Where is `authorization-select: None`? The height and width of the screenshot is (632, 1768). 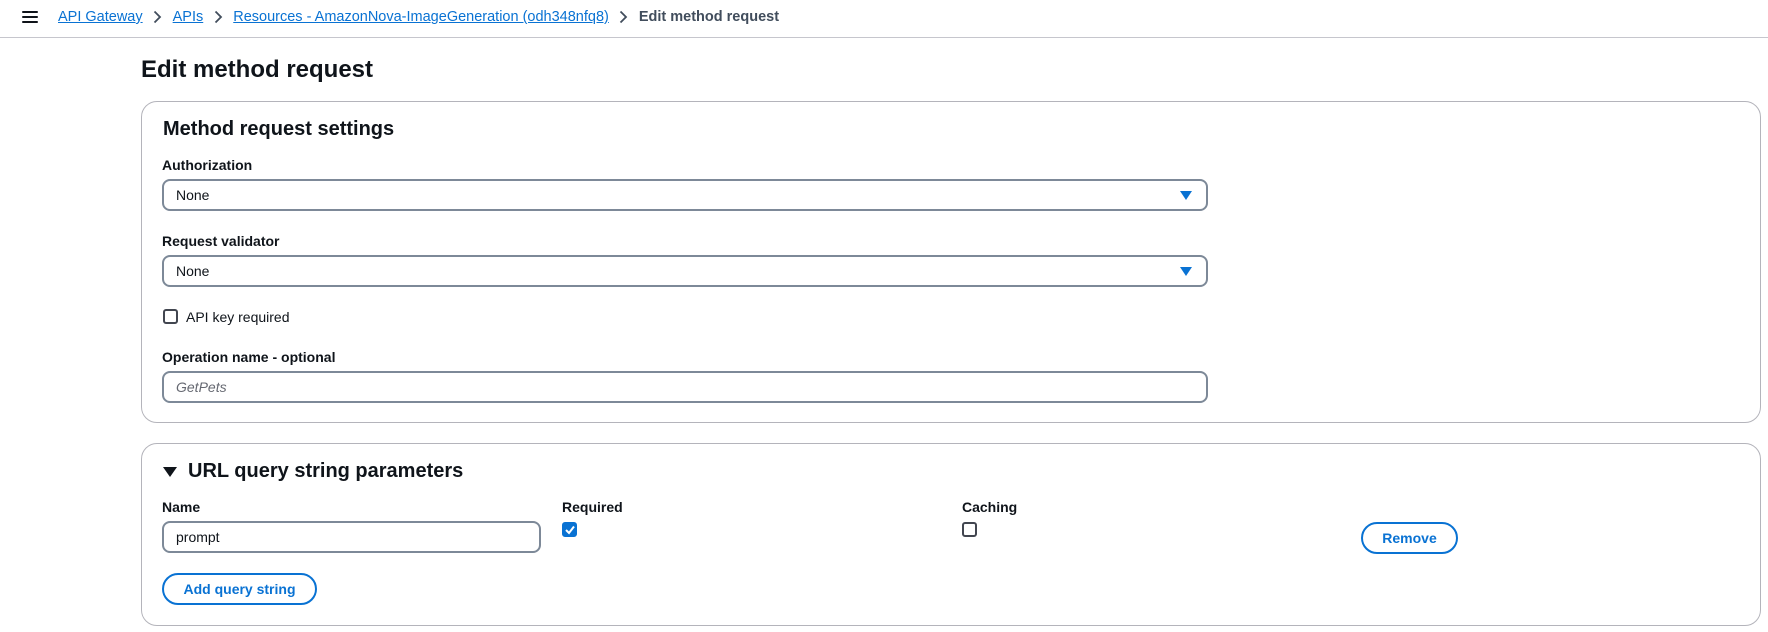 authorization-select: None is located at coordinates (685, 195).